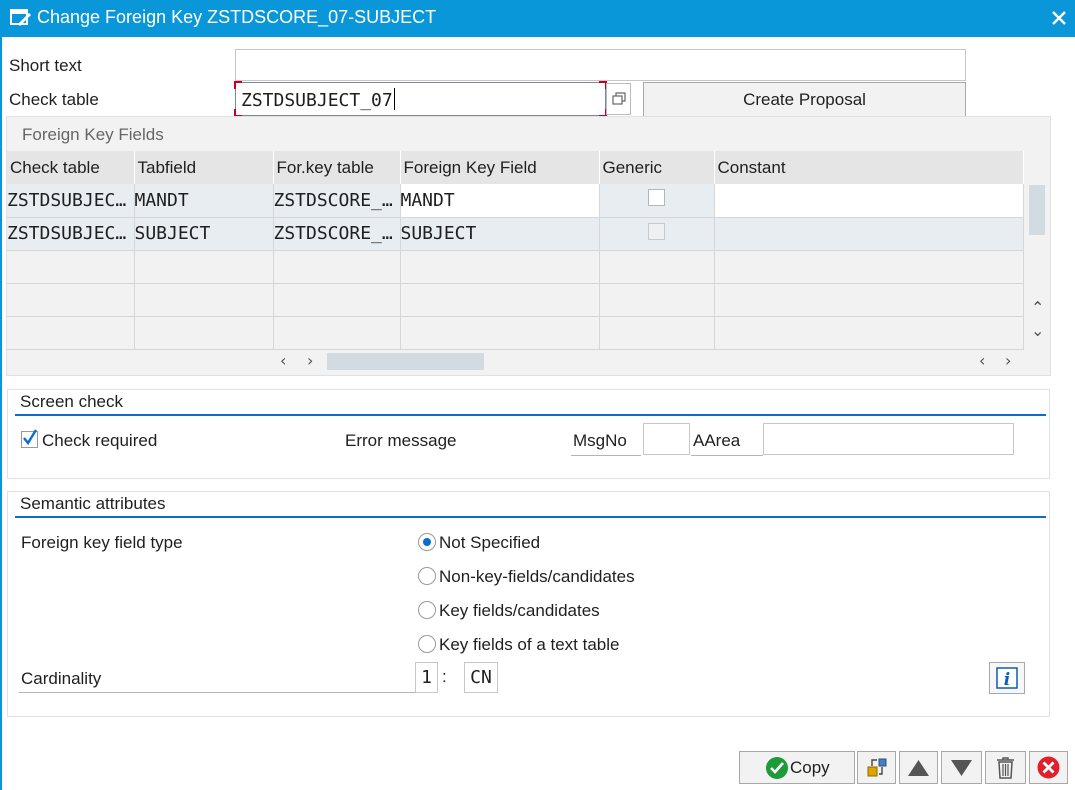 The image size is (1075, 790). I want to click on short-text-label: Short text, so click(45, 65).